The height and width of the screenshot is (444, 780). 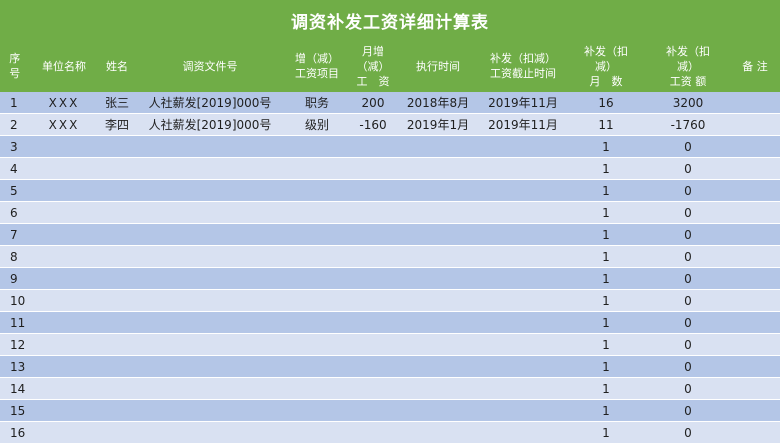 What do you see at coordinates (317, 66) in the screenshot?
I see `col-header-item: 增（减） 工资项目` at bounding box center [317, 66].